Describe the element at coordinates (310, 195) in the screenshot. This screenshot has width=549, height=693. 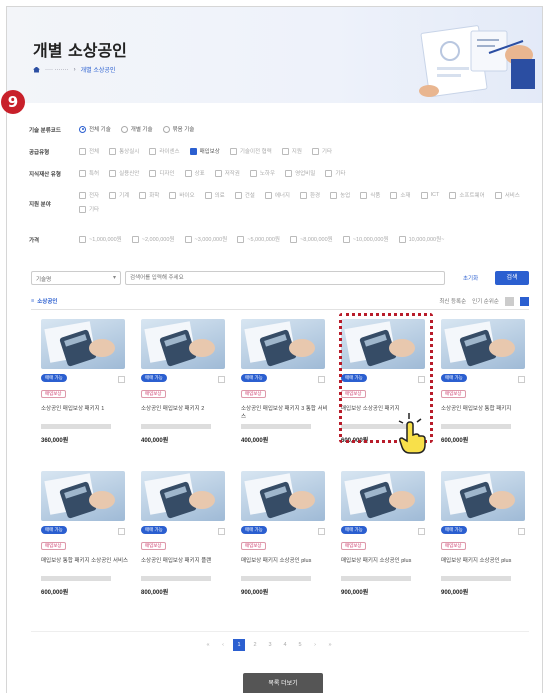
I see `checkbox-option: 환경` at that location.